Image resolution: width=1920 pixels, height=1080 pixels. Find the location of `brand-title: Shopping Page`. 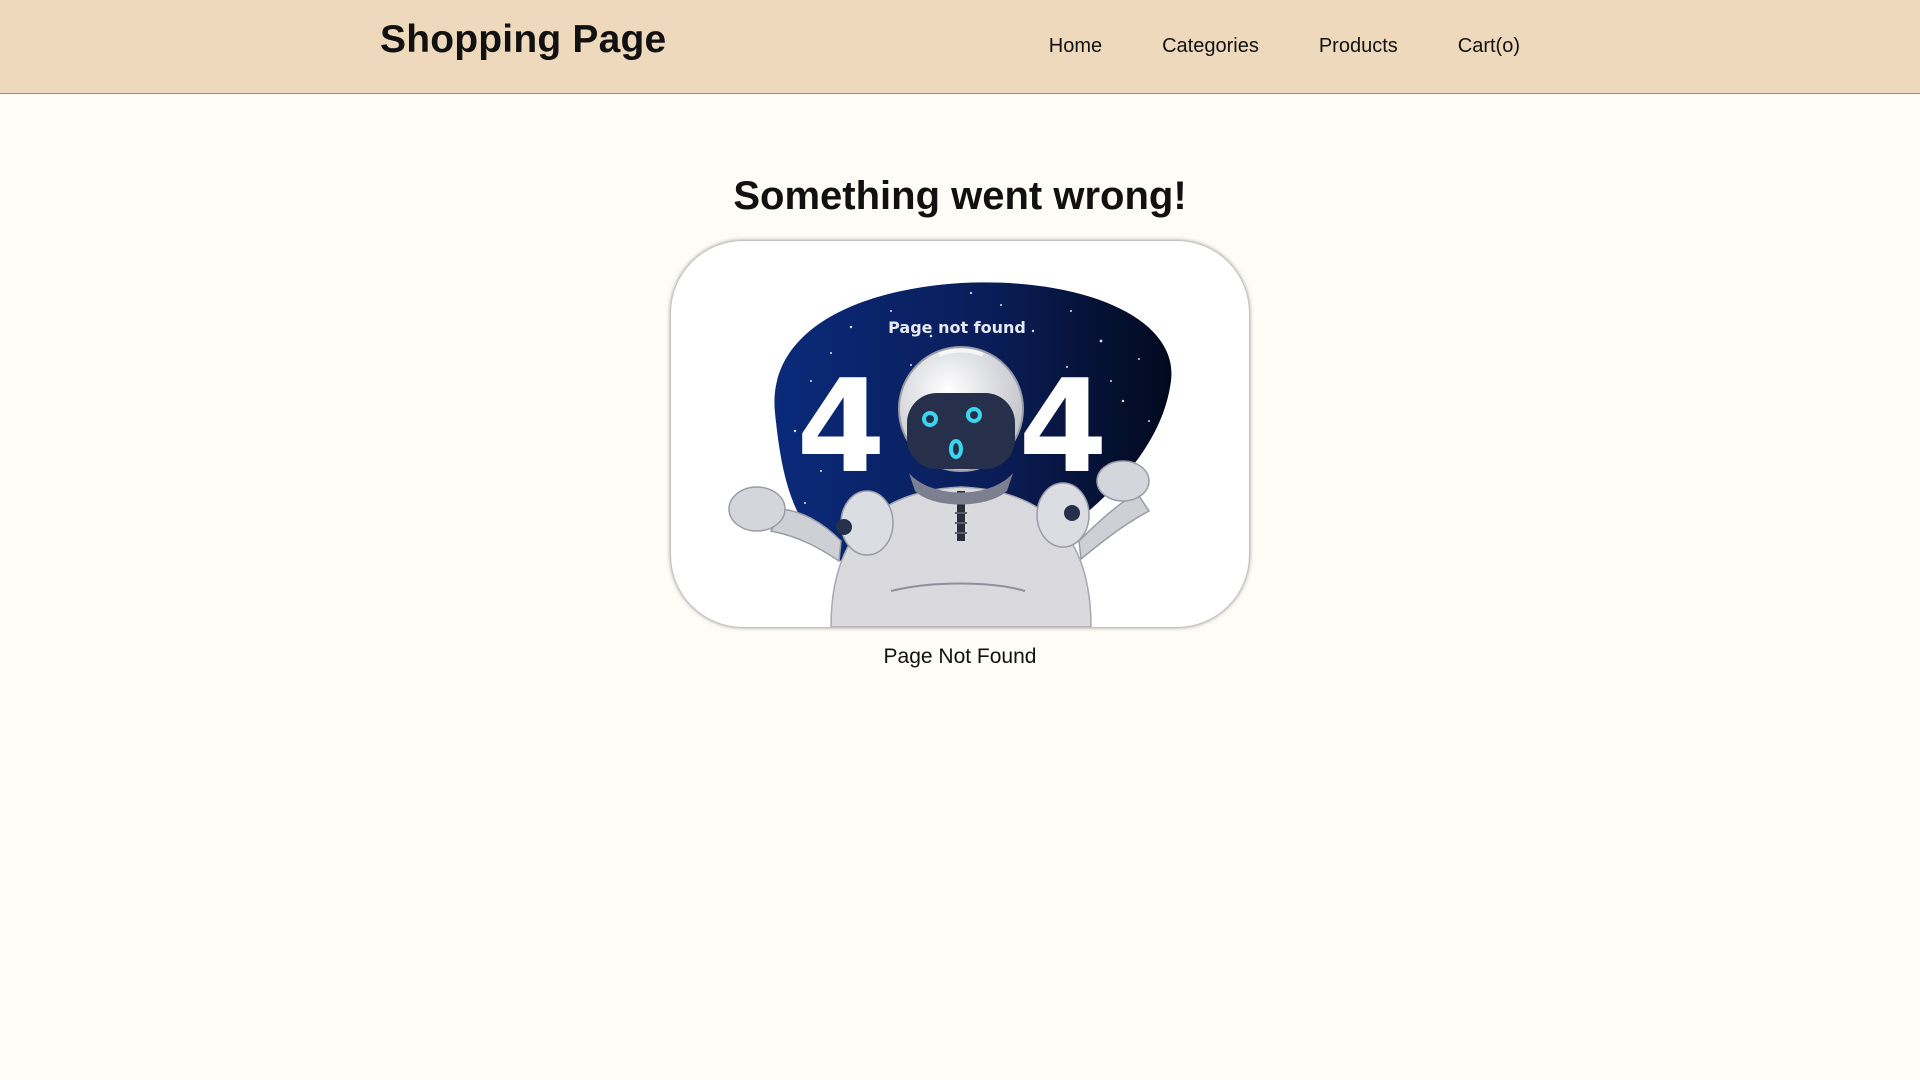

brand-title: Shopping Page is located at coordinates (523, 40).